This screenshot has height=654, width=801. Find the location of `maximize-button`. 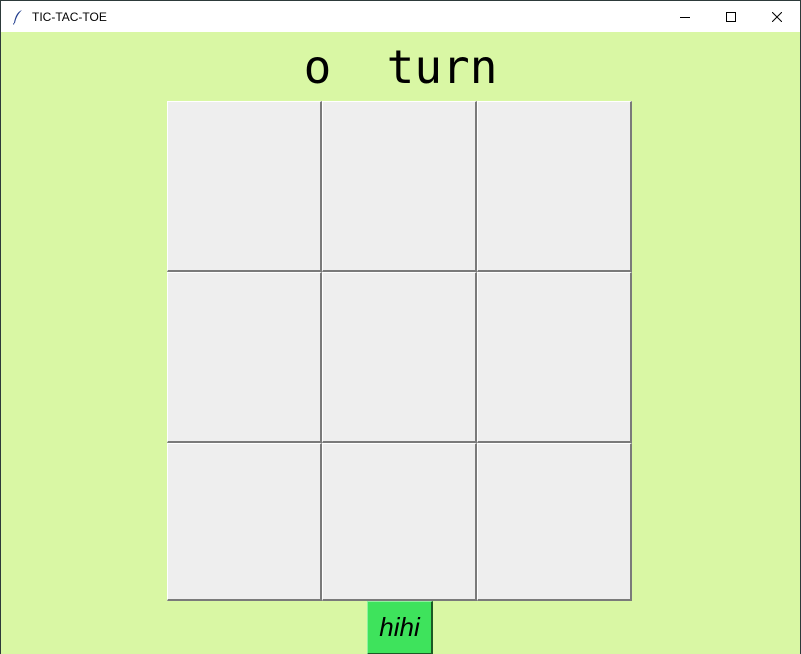

maximize-button is located at coordinates (731, 16).